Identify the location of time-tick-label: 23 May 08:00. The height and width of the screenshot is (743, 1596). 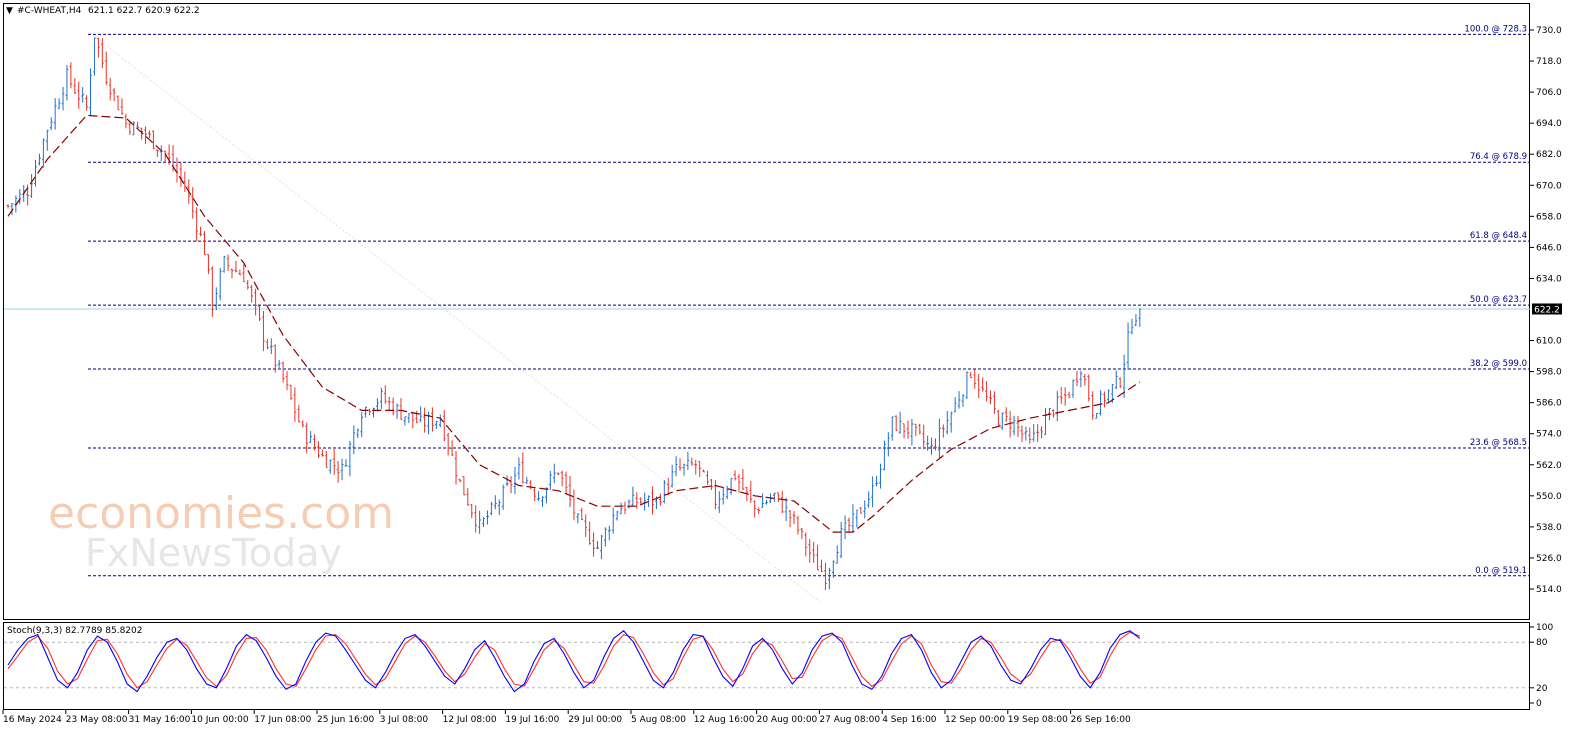
(97, 720).